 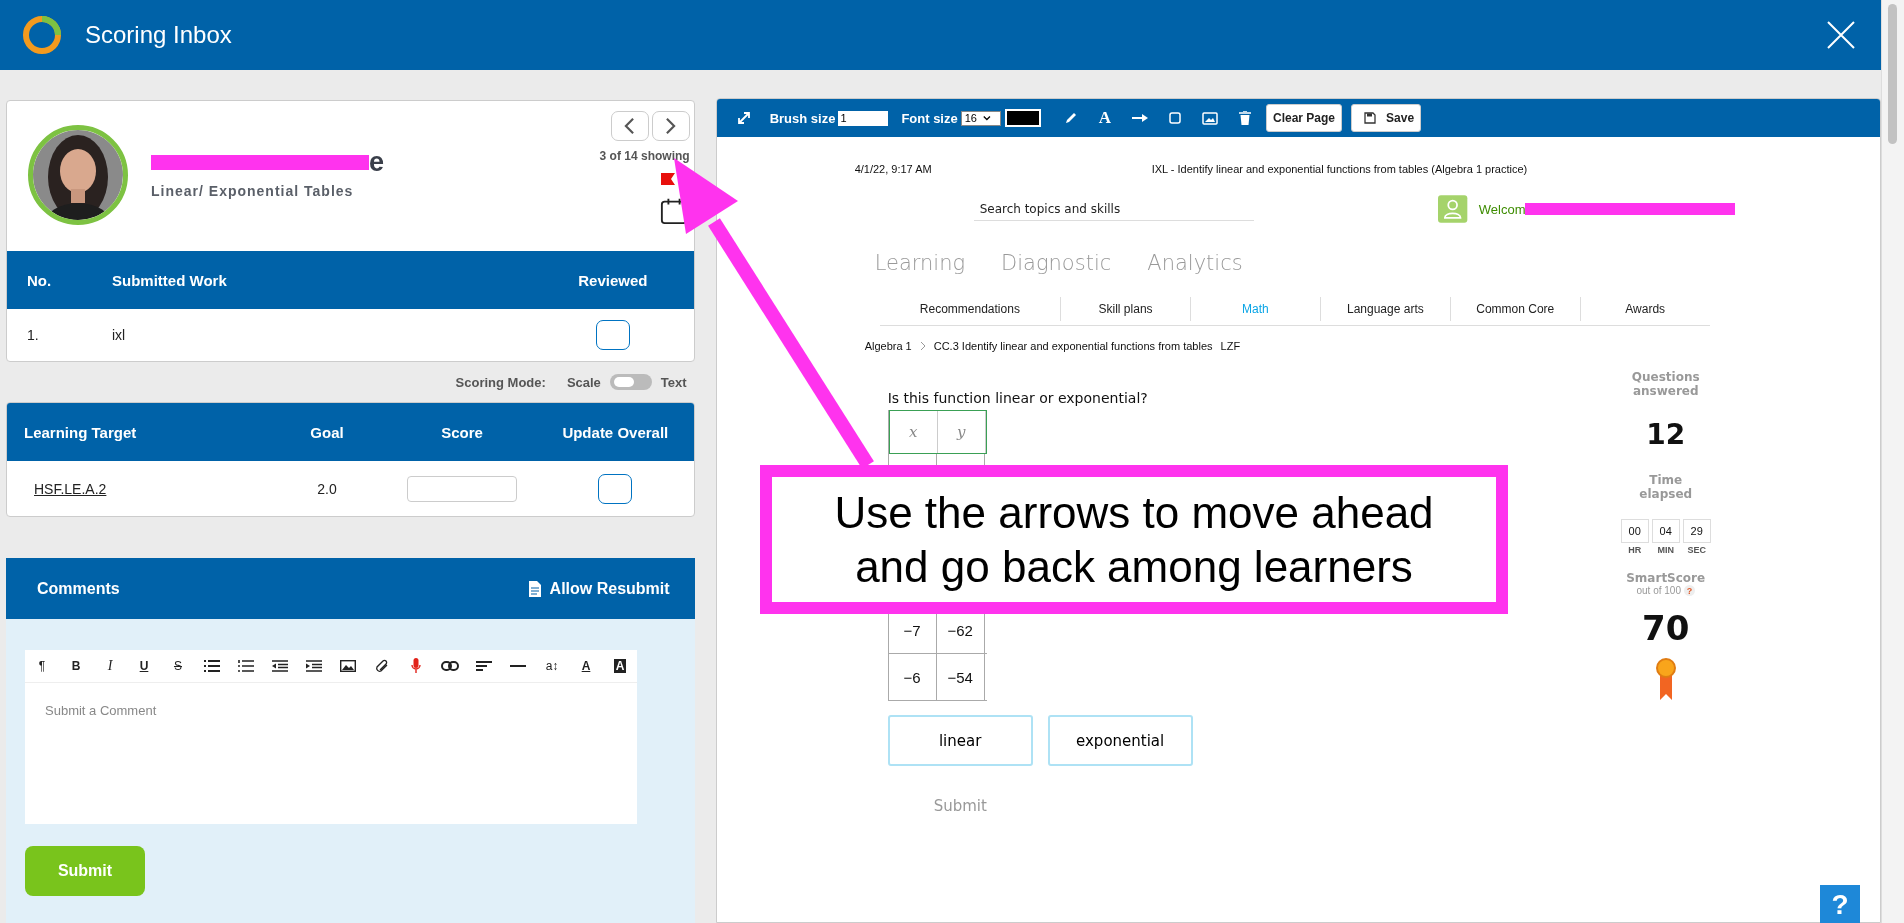 I want to click on comment-field: Submit a Comment, so click(x=331, y=753).